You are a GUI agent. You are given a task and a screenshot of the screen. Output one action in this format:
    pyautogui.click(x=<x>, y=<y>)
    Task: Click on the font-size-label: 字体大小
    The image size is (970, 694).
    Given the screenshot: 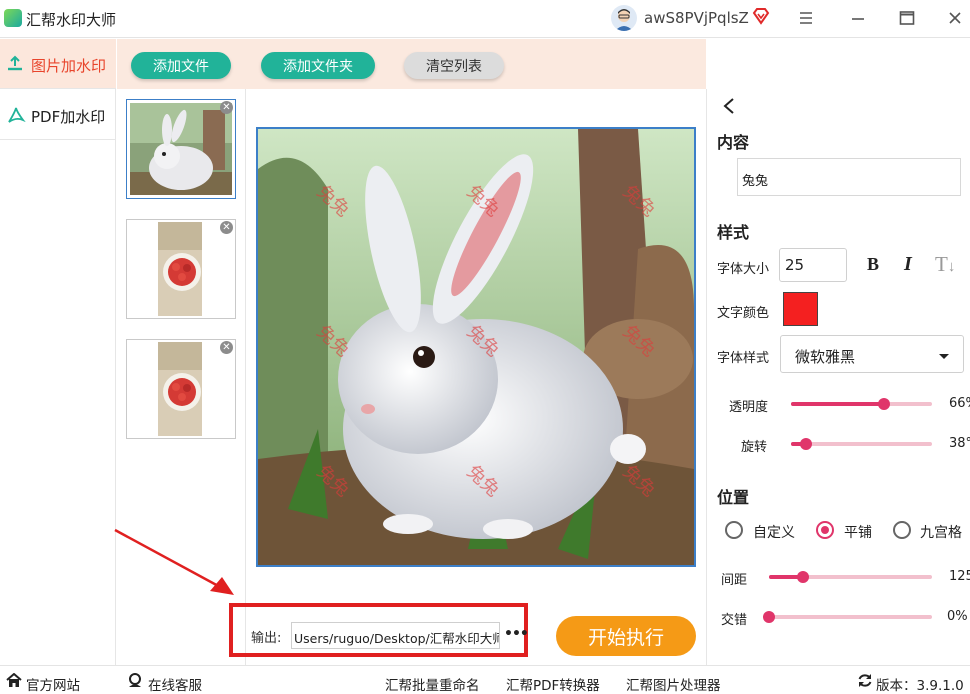 What is the action you would take?
    pyautogui.click(x=743, y=269)
    